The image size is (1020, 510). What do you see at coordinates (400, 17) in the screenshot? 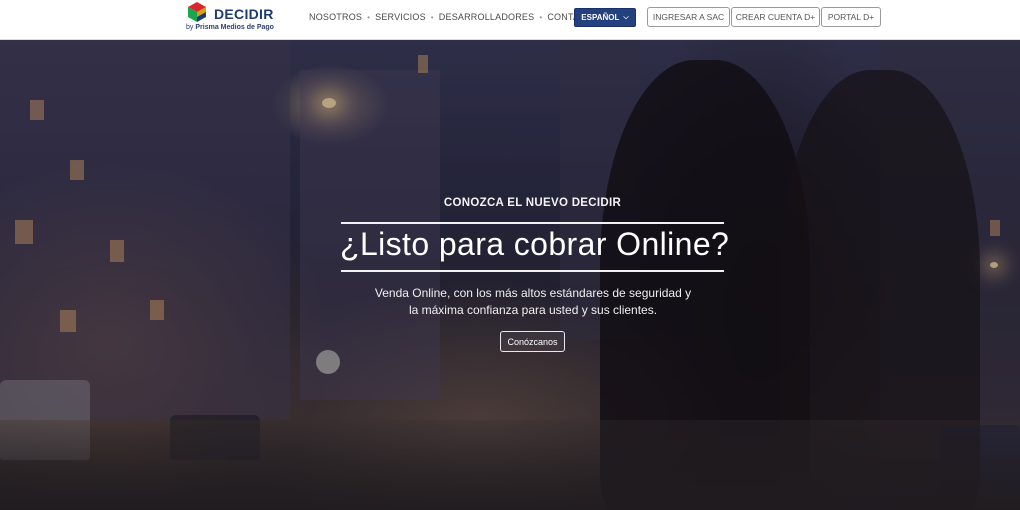
I see `nav-item-servicios: SERVICIOS` at bounding box center [400, 17].